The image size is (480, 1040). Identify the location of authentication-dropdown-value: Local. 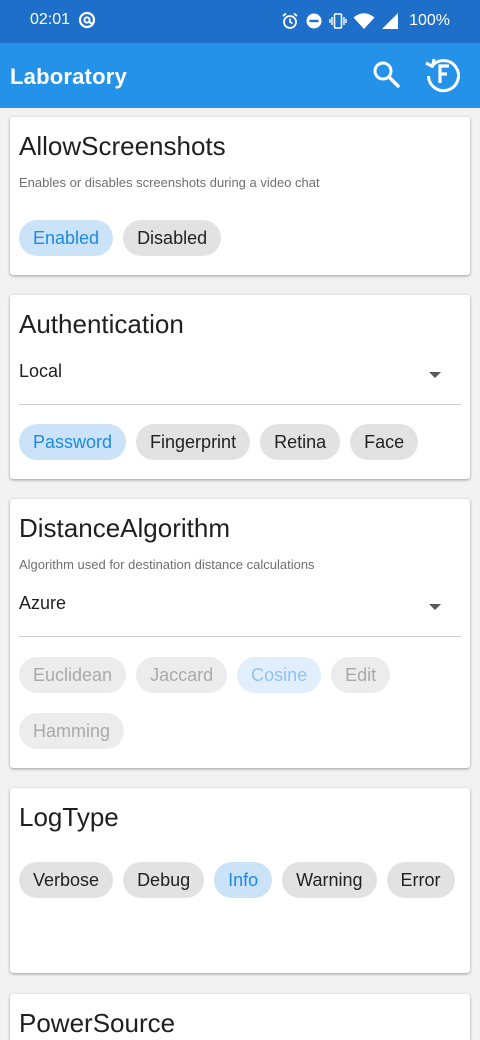
(41, 371).